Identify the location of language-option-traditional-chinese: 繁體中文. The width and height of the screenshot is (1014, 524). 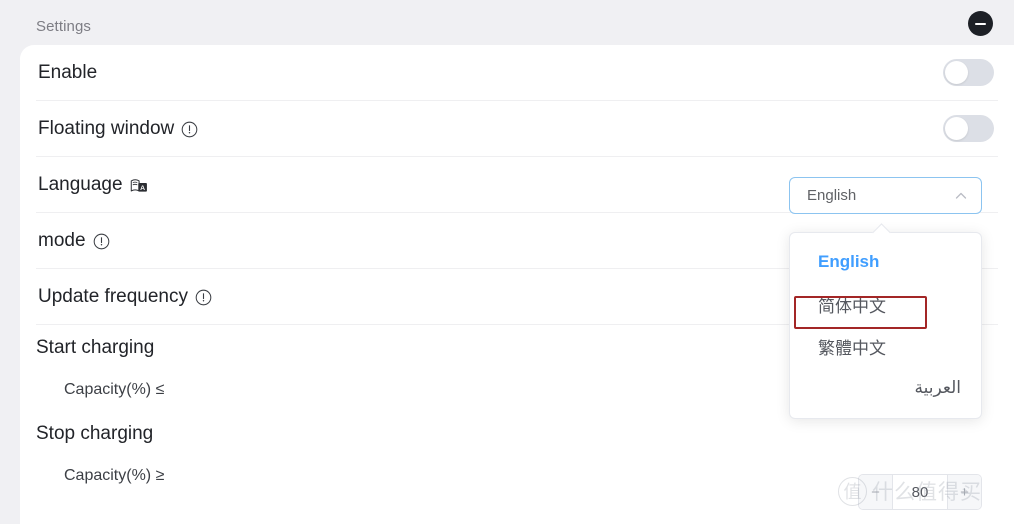
(885, 346).